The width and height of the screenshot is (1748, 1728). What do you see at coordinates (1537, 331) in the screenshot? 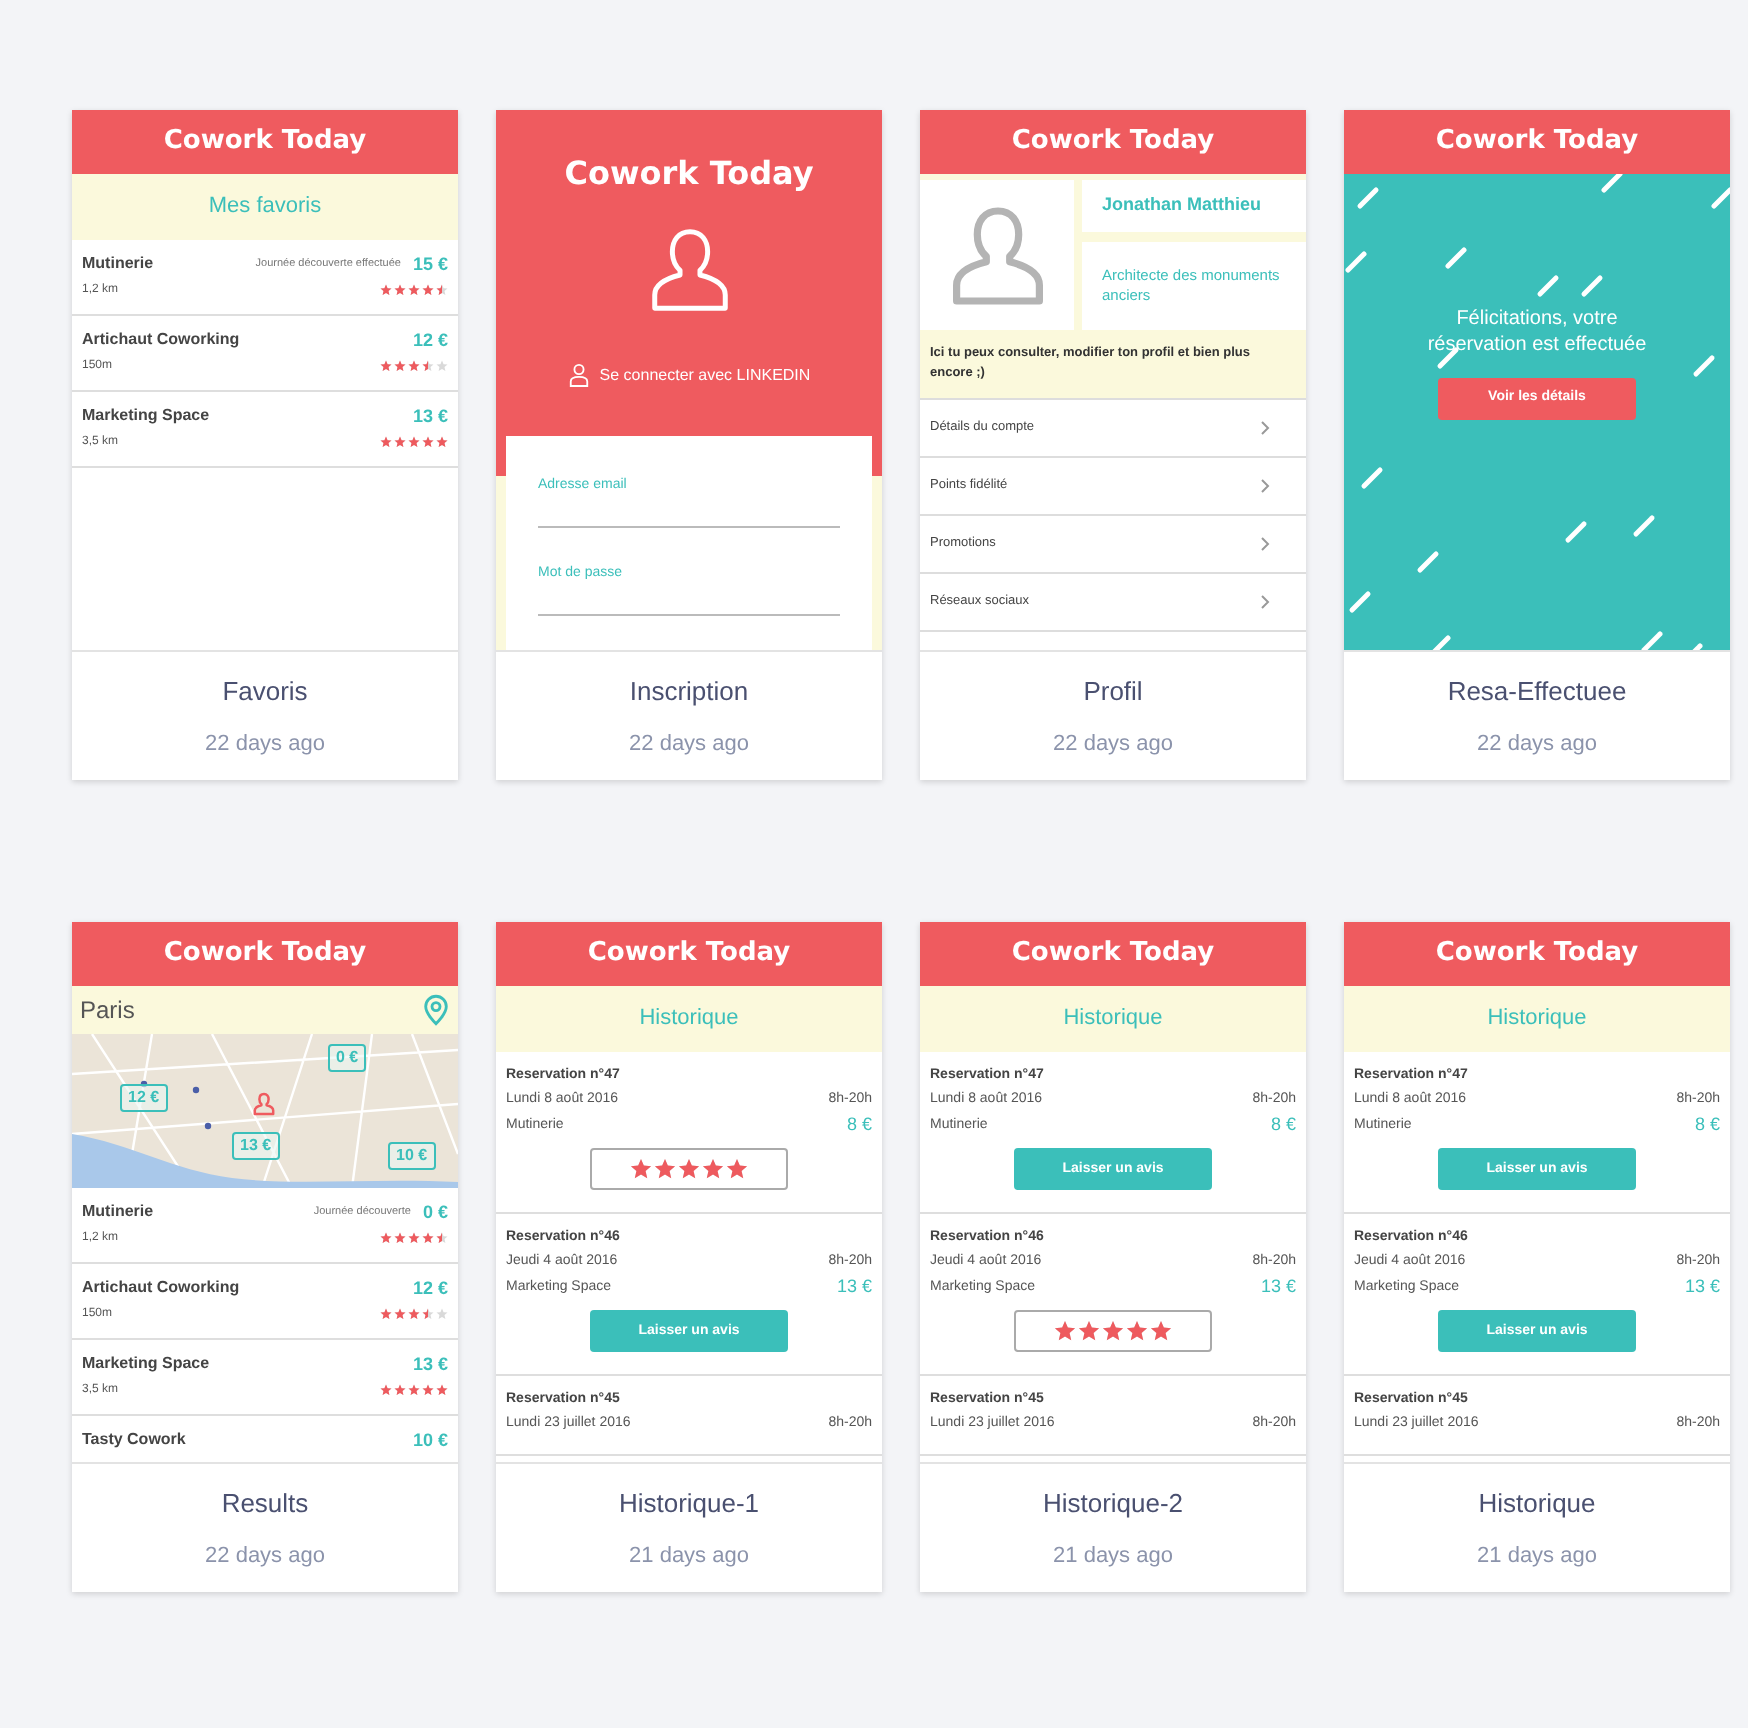
I see `confirmation-message: Félicitations, votre réservation est effectuée` at bounding box center [1537, 331].